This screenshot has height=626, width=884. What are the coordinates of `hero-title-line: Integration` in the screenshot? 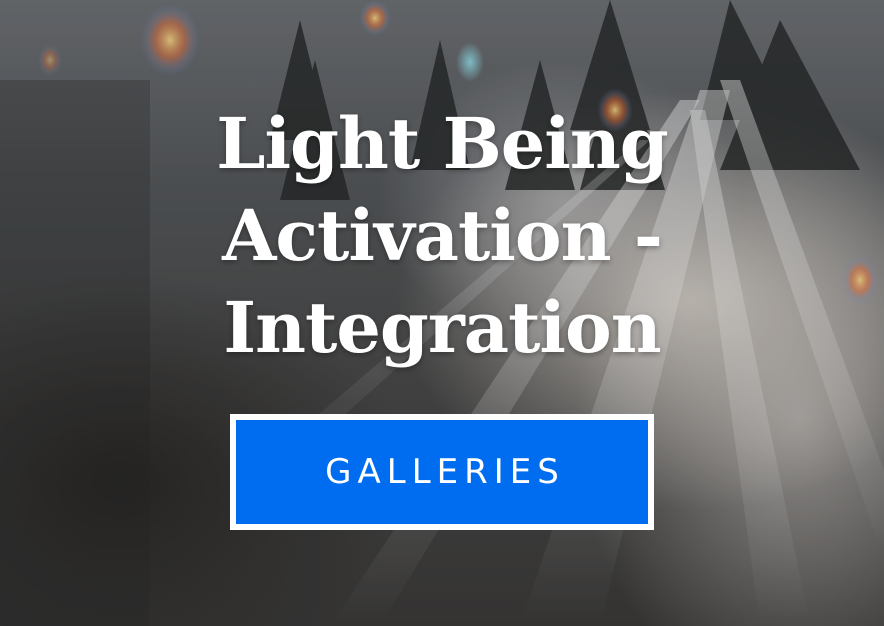 It's located at (442, 327).